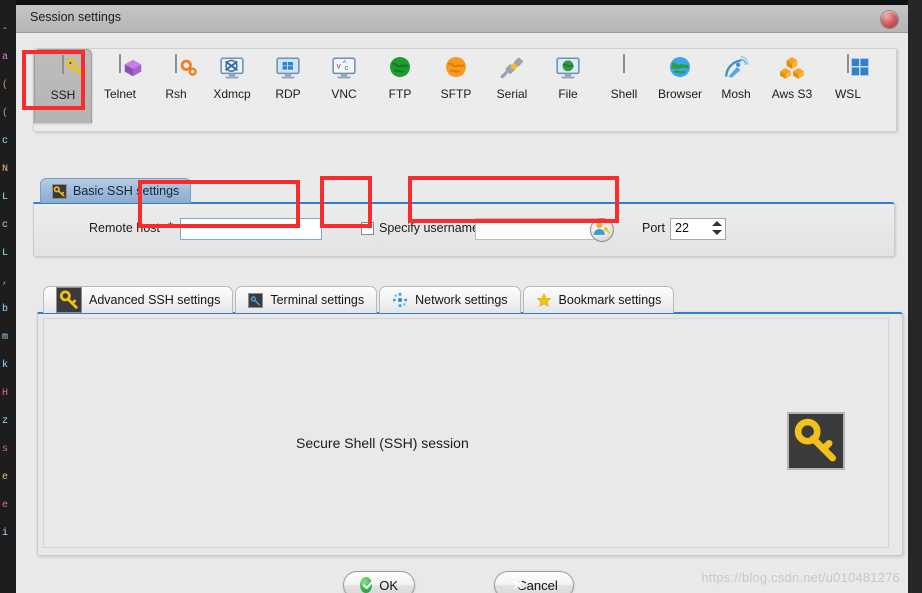 This screenshot has height=593, width=922. What do you see at coordinates (124, 68) in the screenshot?
I see `cube-icon` at bounding box center [124, 68].